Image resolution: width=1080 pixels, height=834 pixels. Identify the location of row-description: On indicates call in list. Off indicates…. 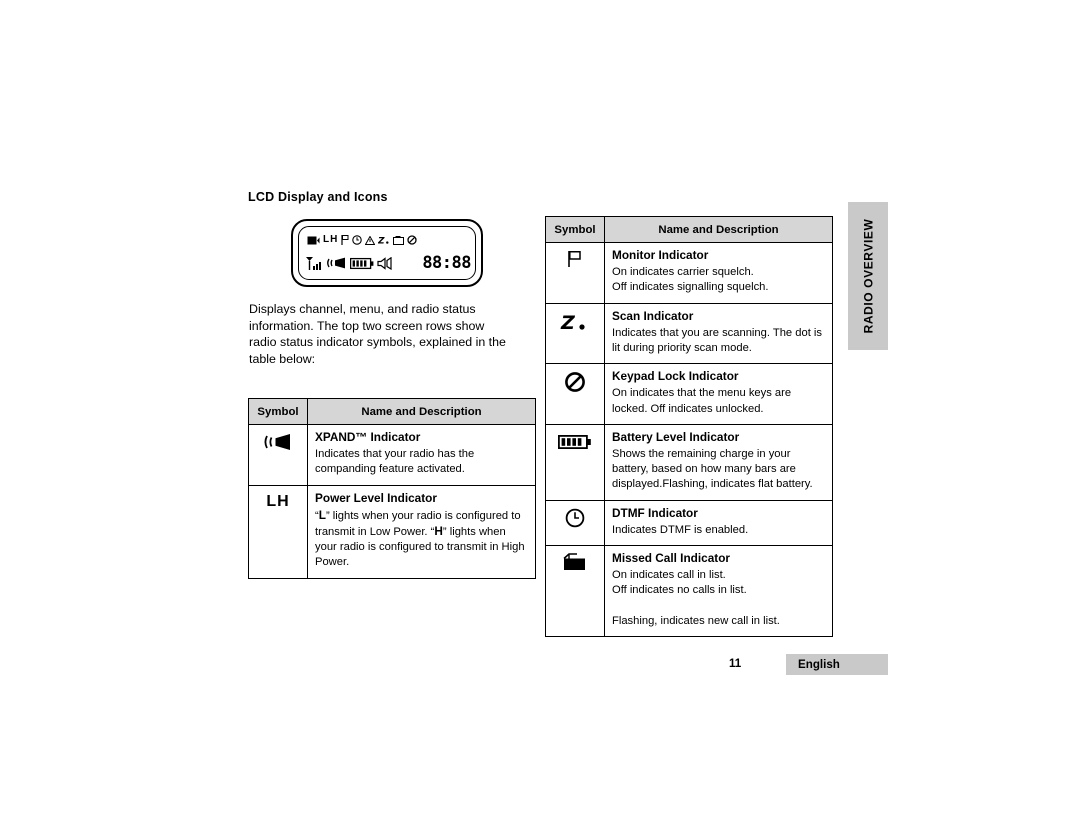
(696, 598).